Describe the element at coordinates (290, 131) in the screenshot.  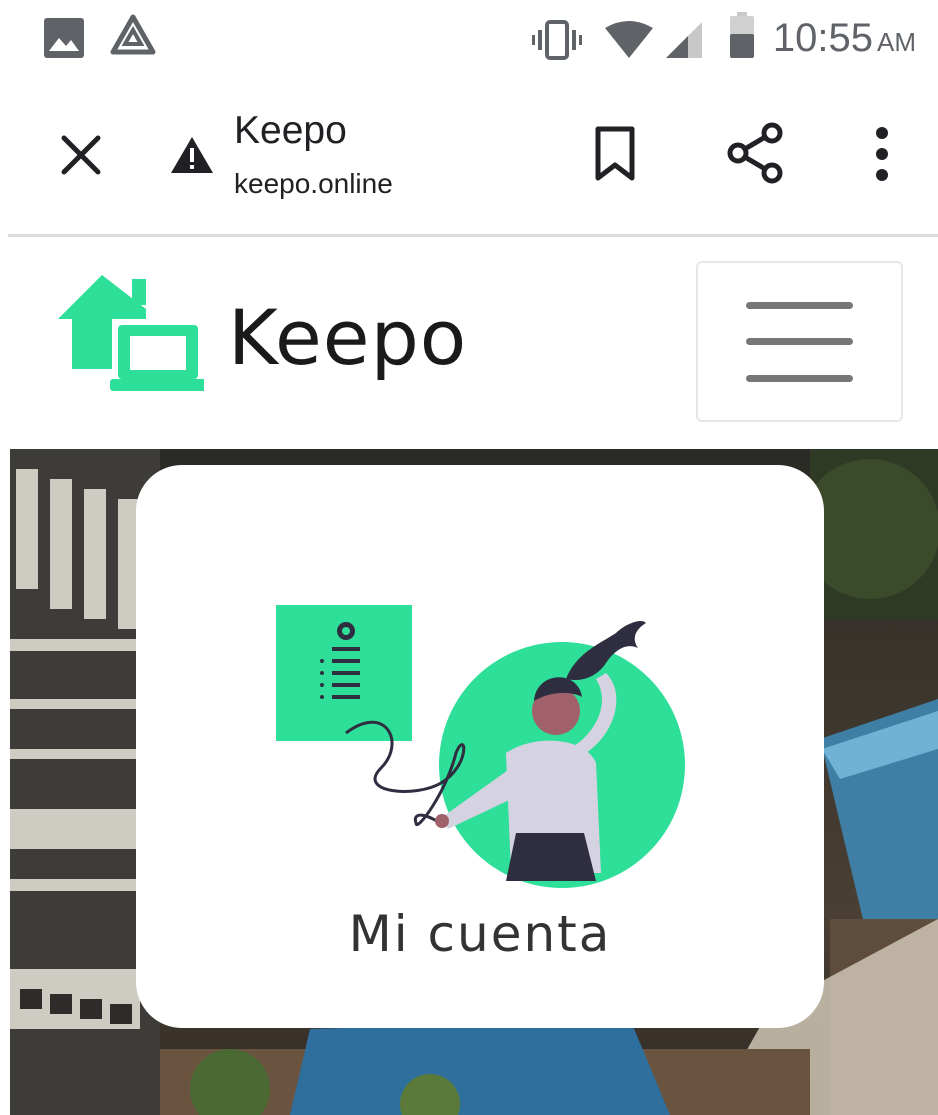
I see `tab-title: Keepo` at that location.